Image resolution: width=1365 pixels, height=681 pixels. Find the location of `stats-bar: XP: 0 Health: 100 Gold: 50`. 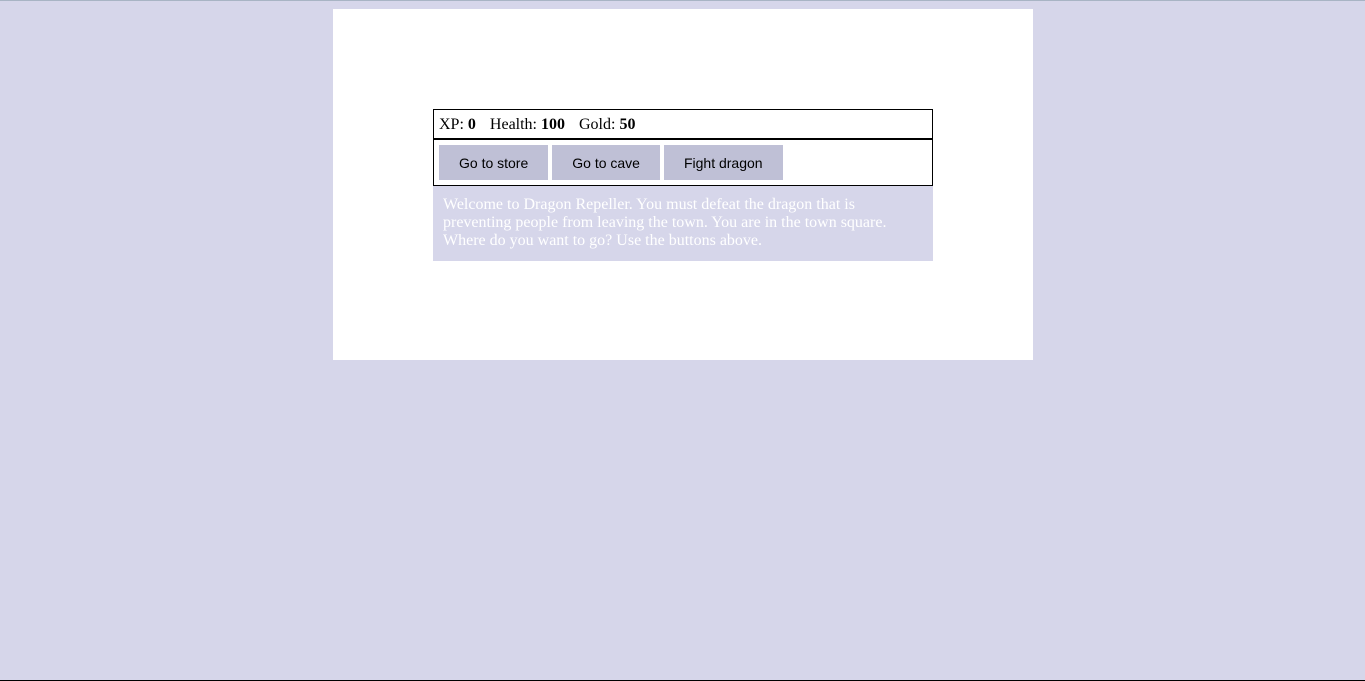

stats-bar: XP: 0 Health: 100 Gold: 50 is located at coordinates (683, 124).